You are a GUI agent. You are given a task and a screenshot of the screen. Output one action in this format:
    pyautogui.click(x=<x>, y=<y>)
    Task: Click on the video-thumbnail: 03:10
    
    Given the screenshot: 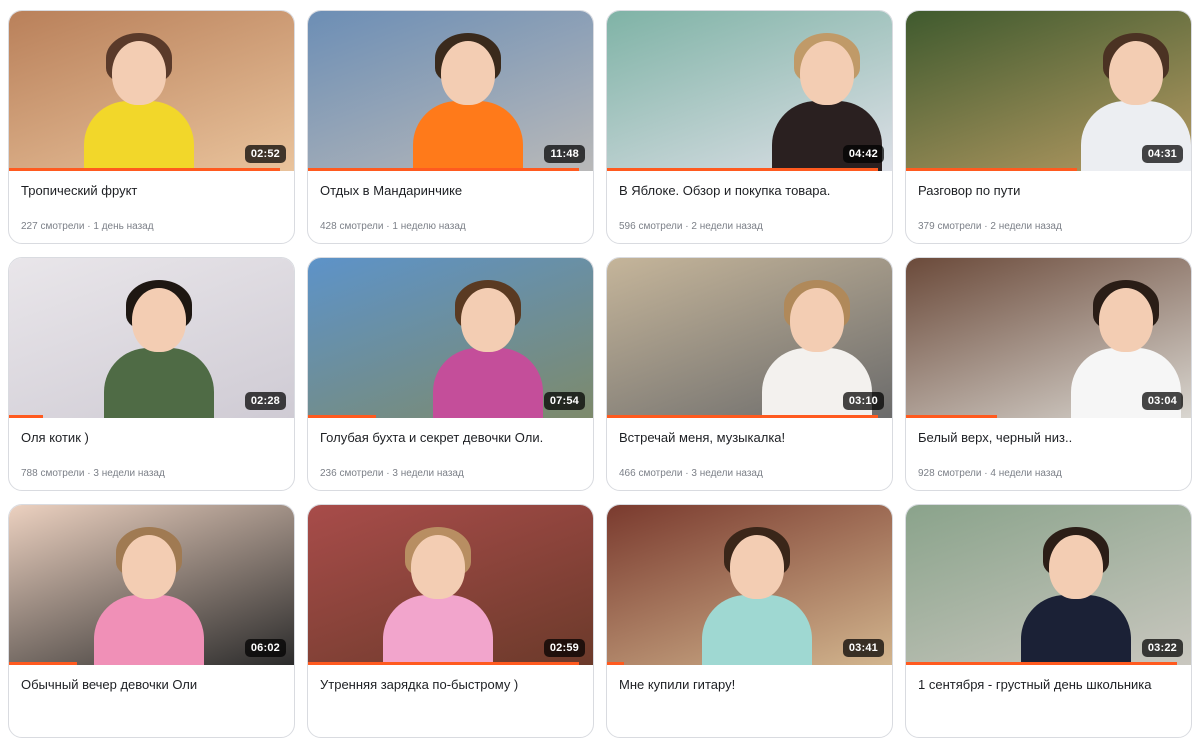 What is the action you would take?
    pyautogui.click(x=749, y=338)
    